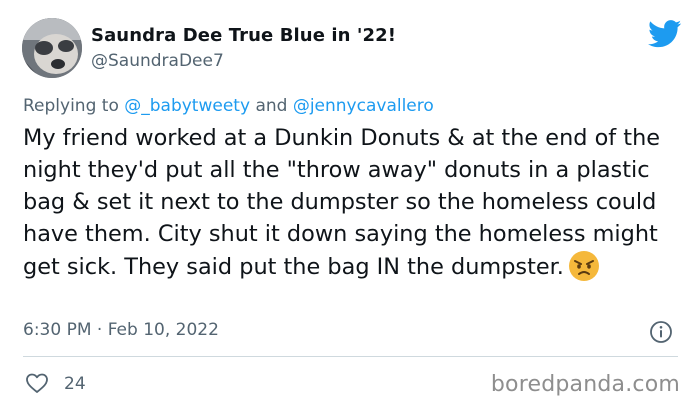 Image resolution: width=700 pixels, height=410 pixels. Describe the element at coordinates (71, 106) in the screenshot. I see `replying-to-prefix: Replying to` at that location.